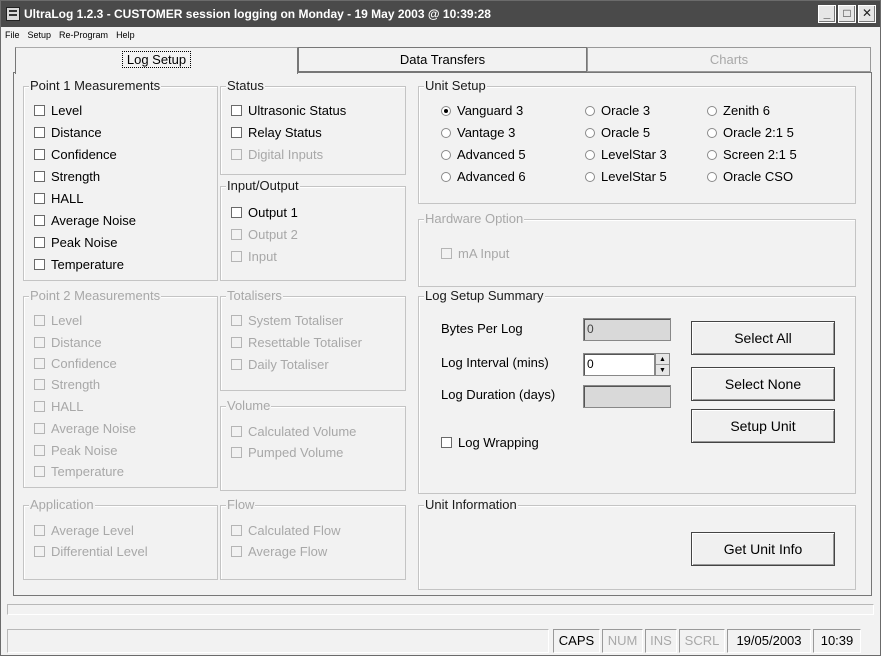 The width and height of the screenshot is (881, 656). Describe the element at coordinates (264, 212) in the screenshot. I see `output1-checkbox: Output 1` at that location.